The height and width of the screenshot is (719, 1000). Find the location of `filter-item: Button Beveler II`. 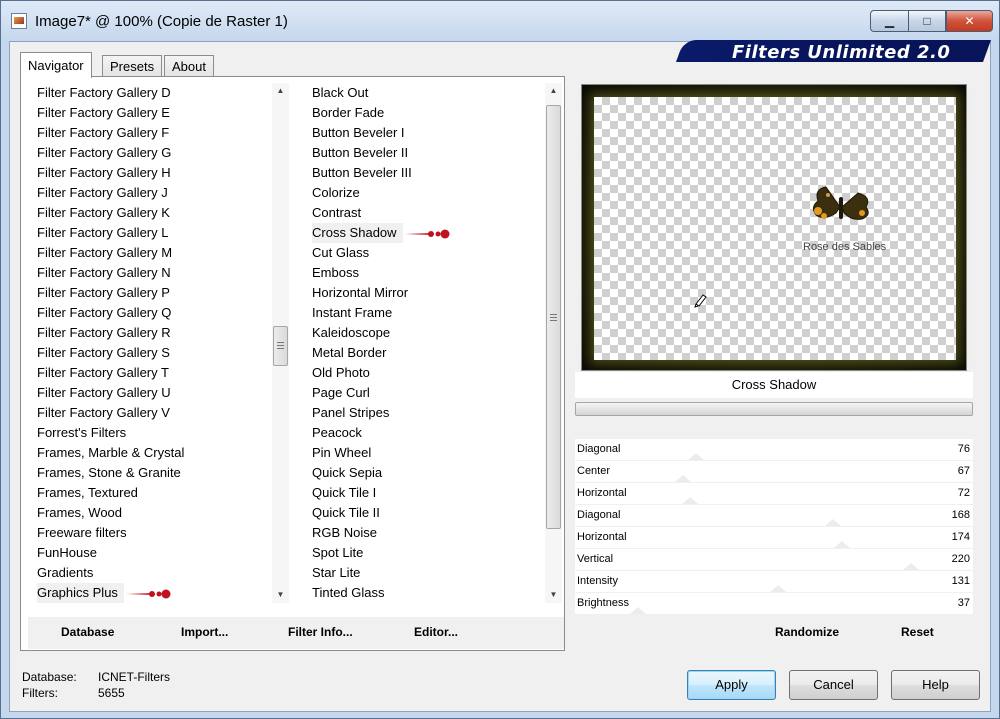

filter-item: Button Beveler II is located at coordinates (424, 153).